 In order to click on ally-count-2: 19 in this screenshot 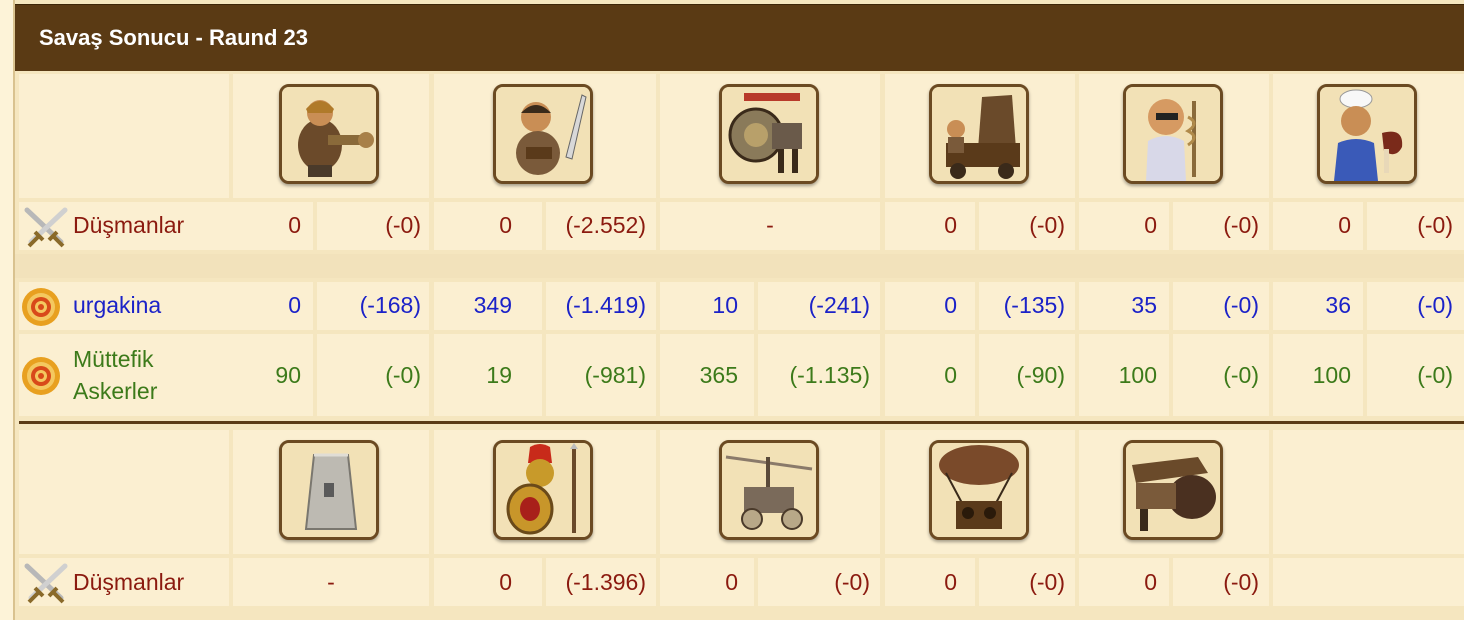, I will do `click(499, 375)`.